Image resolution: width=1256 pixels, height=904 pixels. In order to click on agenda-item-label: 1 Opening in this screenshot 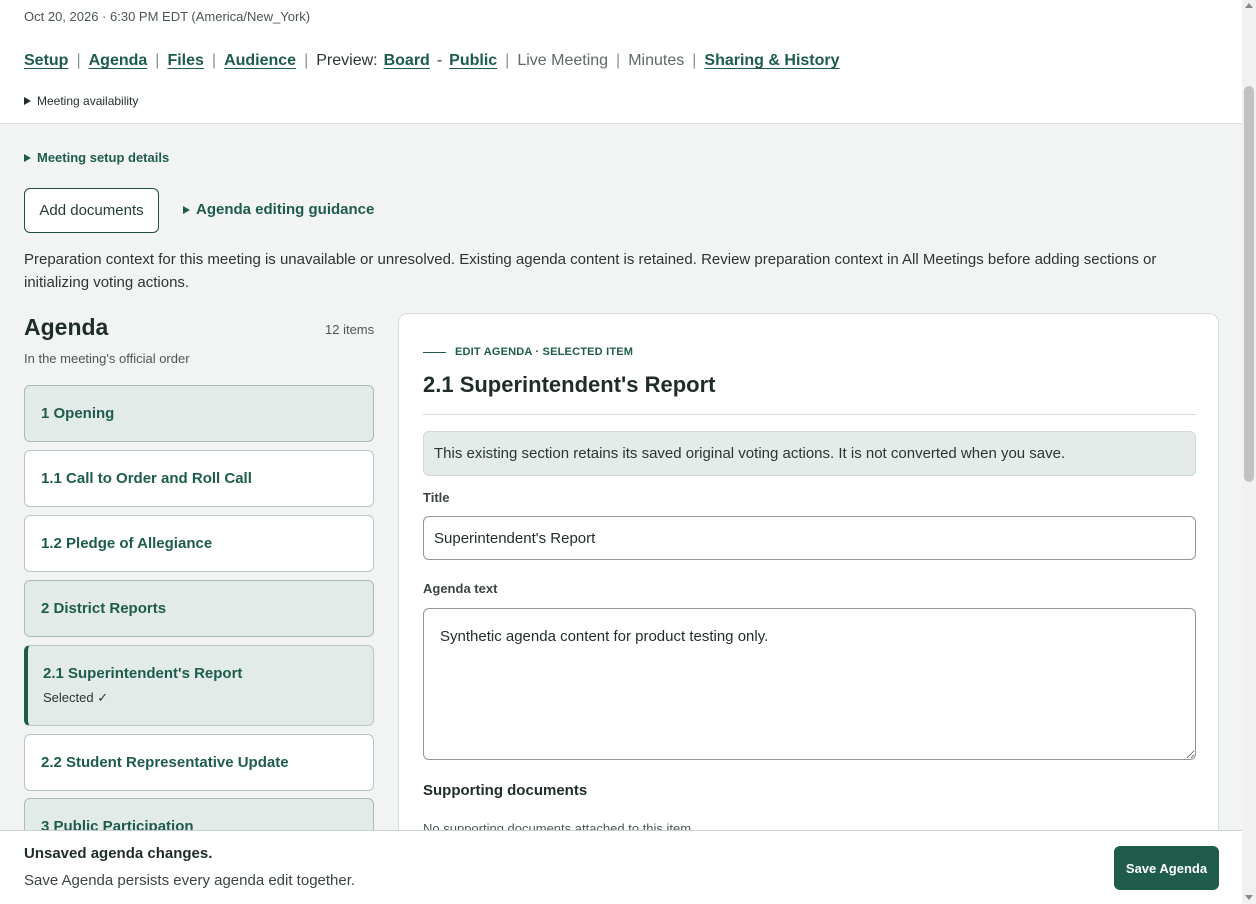, I will do `click(78, 413)`.